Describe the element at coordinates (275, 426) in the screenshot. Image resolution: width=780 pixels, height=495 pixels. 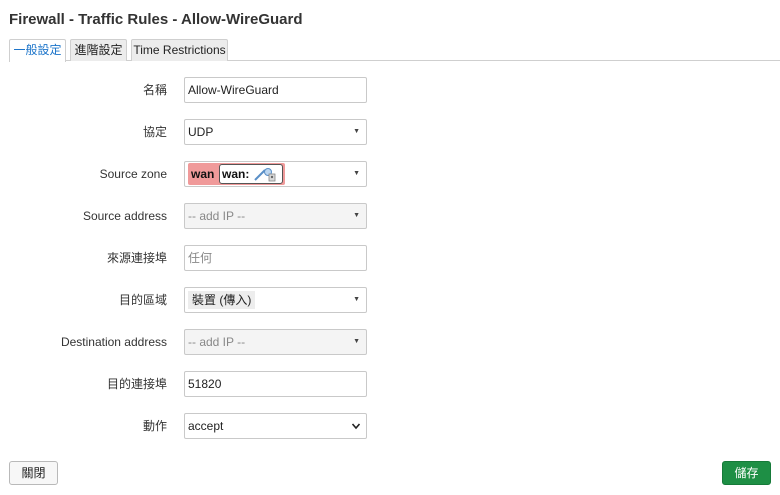
I see `action-select: accept` at that location.